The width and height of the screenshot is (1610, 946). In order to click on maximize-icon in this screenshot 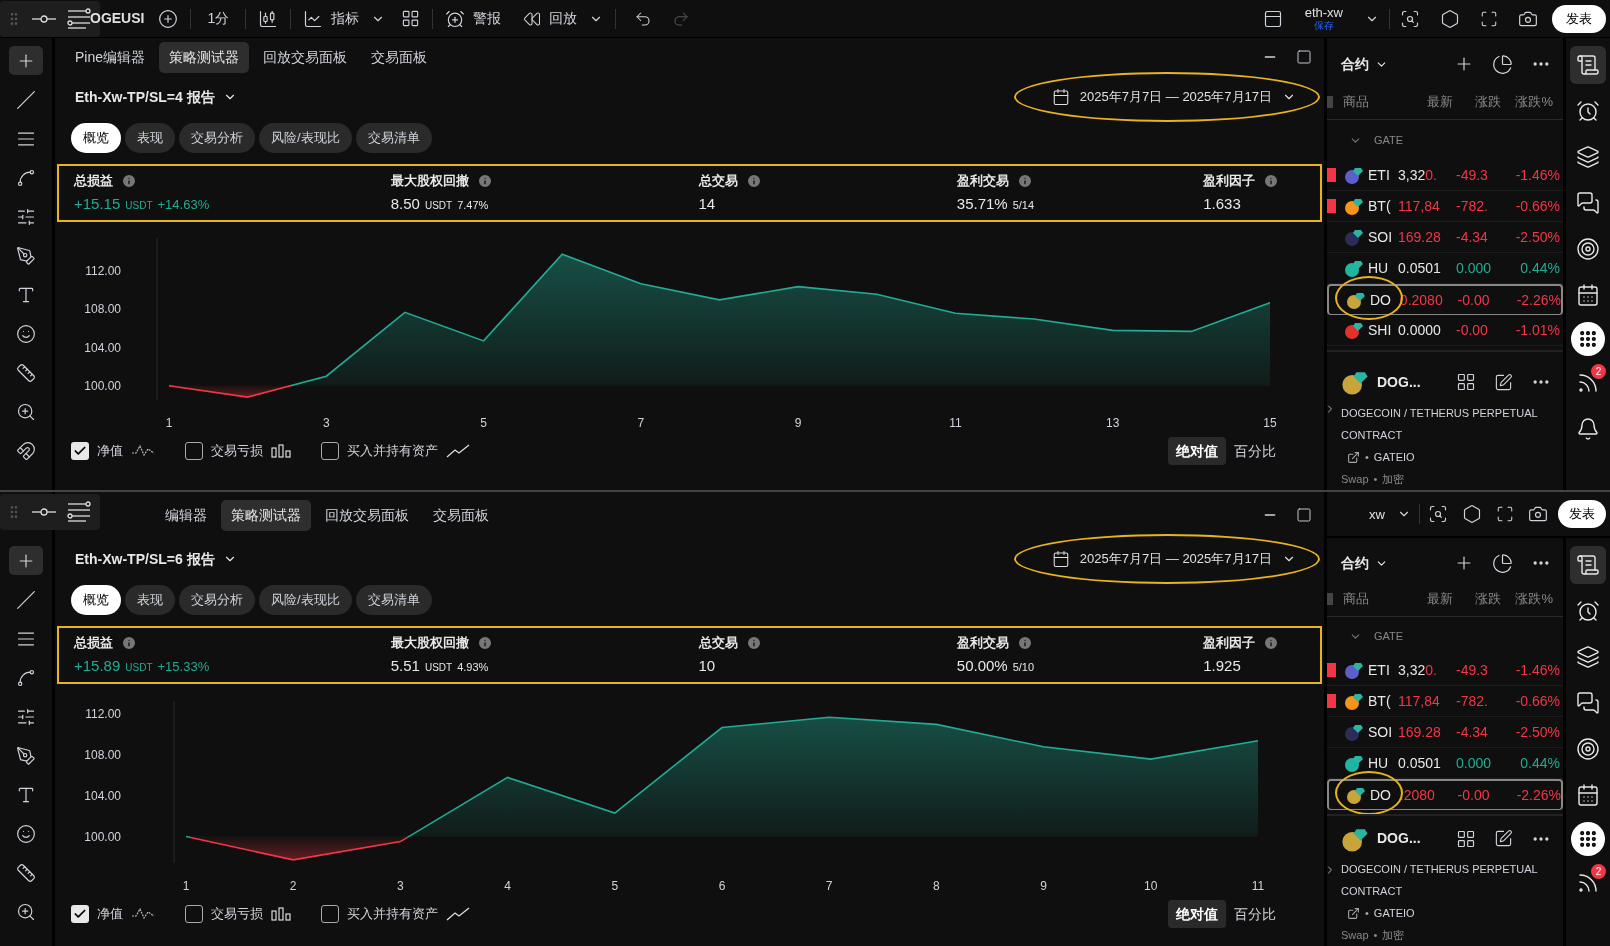, I will do `click(1304, 57)`.